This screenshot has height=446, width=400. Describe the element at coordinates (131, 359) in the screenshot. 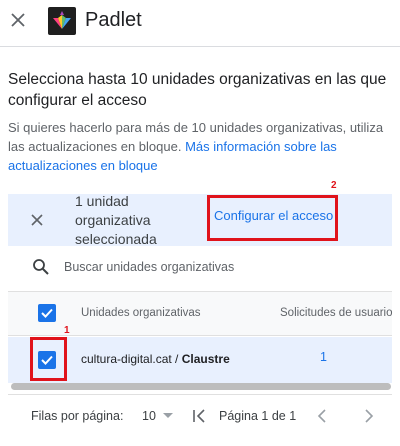

I see `org-unit-prefix: cultura-digital.cat /` at that location.